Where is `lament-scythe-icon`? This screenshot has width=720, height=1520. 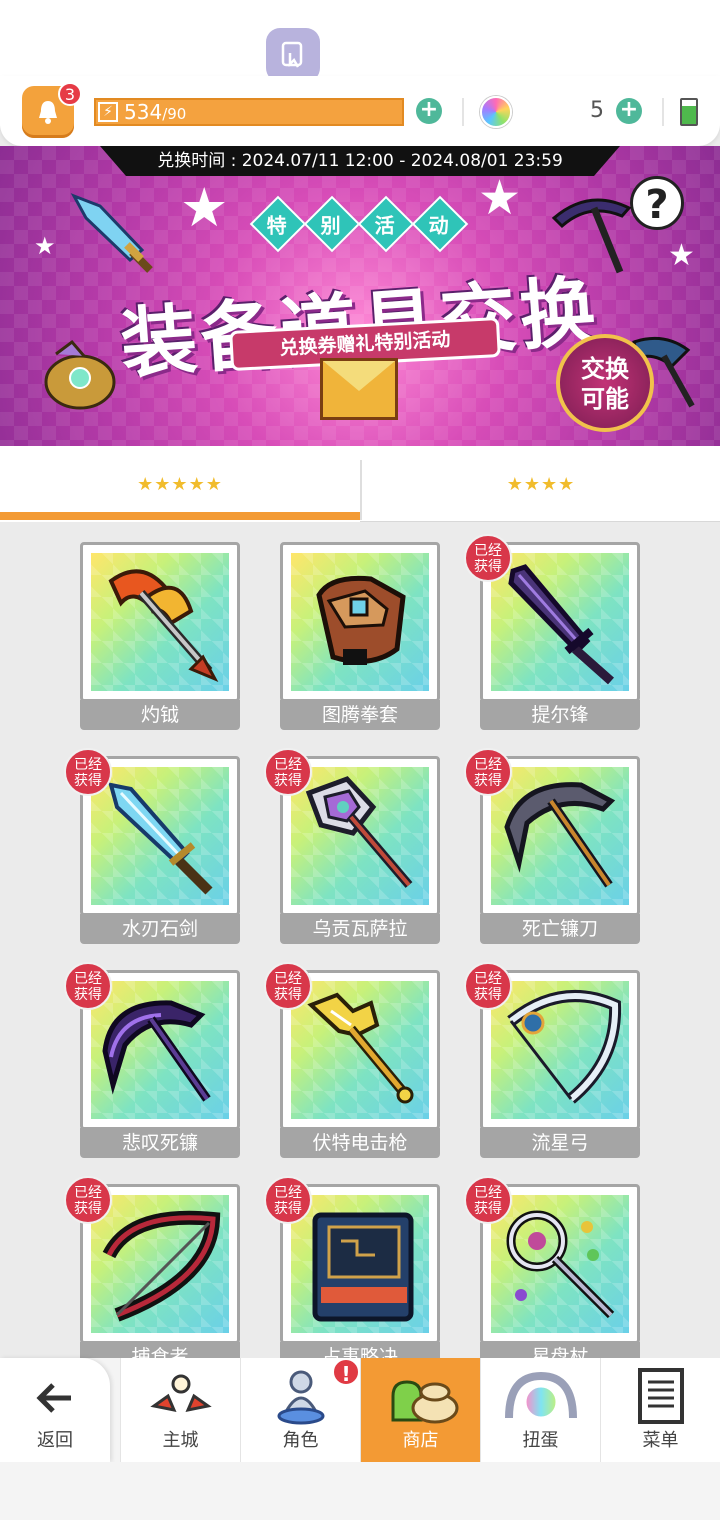 lament-scythe-icon is located at coordinates (156, 1051).